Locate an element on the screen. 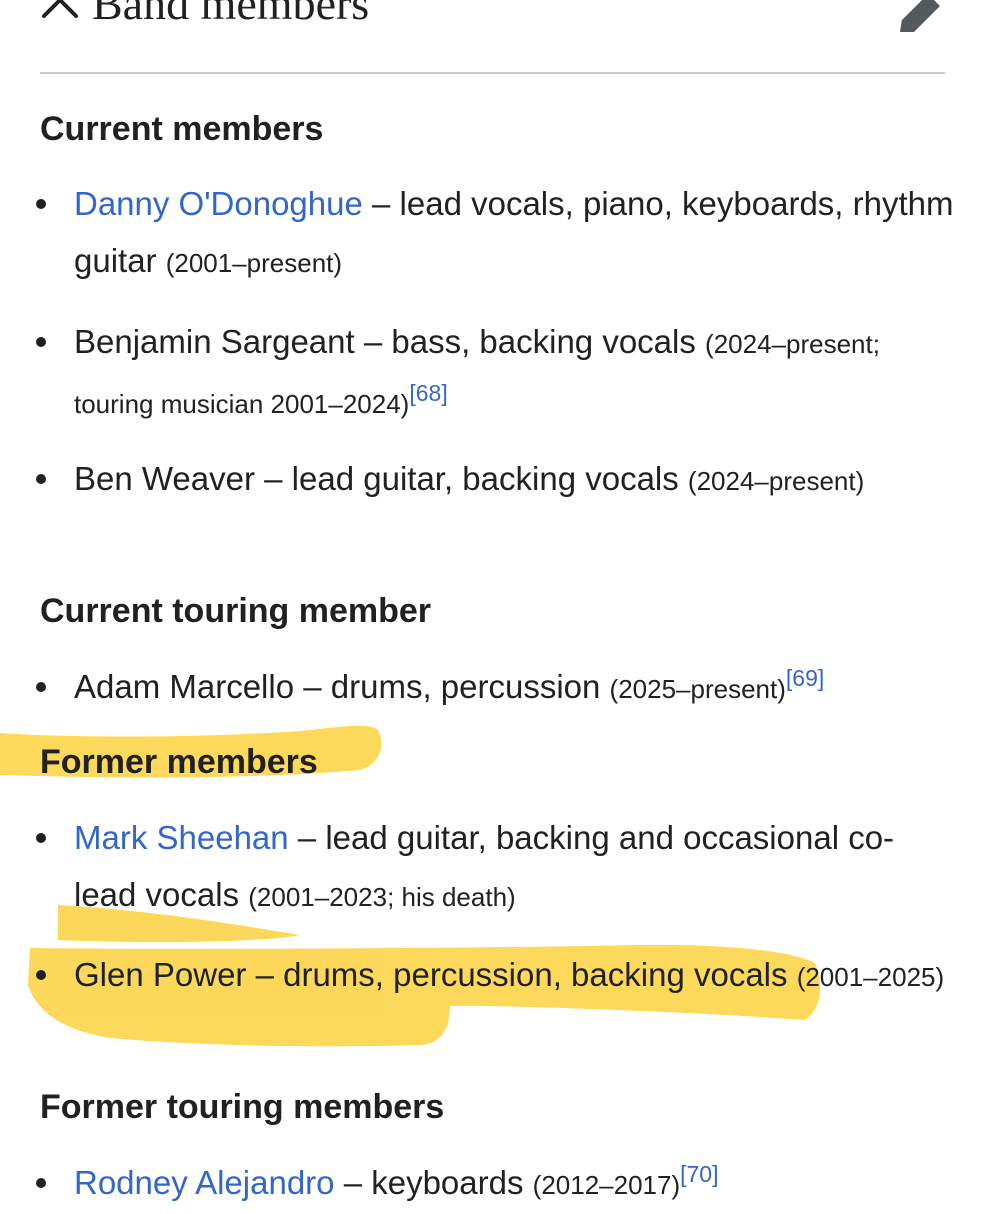  member-link-rodney-alejandro: Rodney Alejandro is located at coordinates (204, 1182).